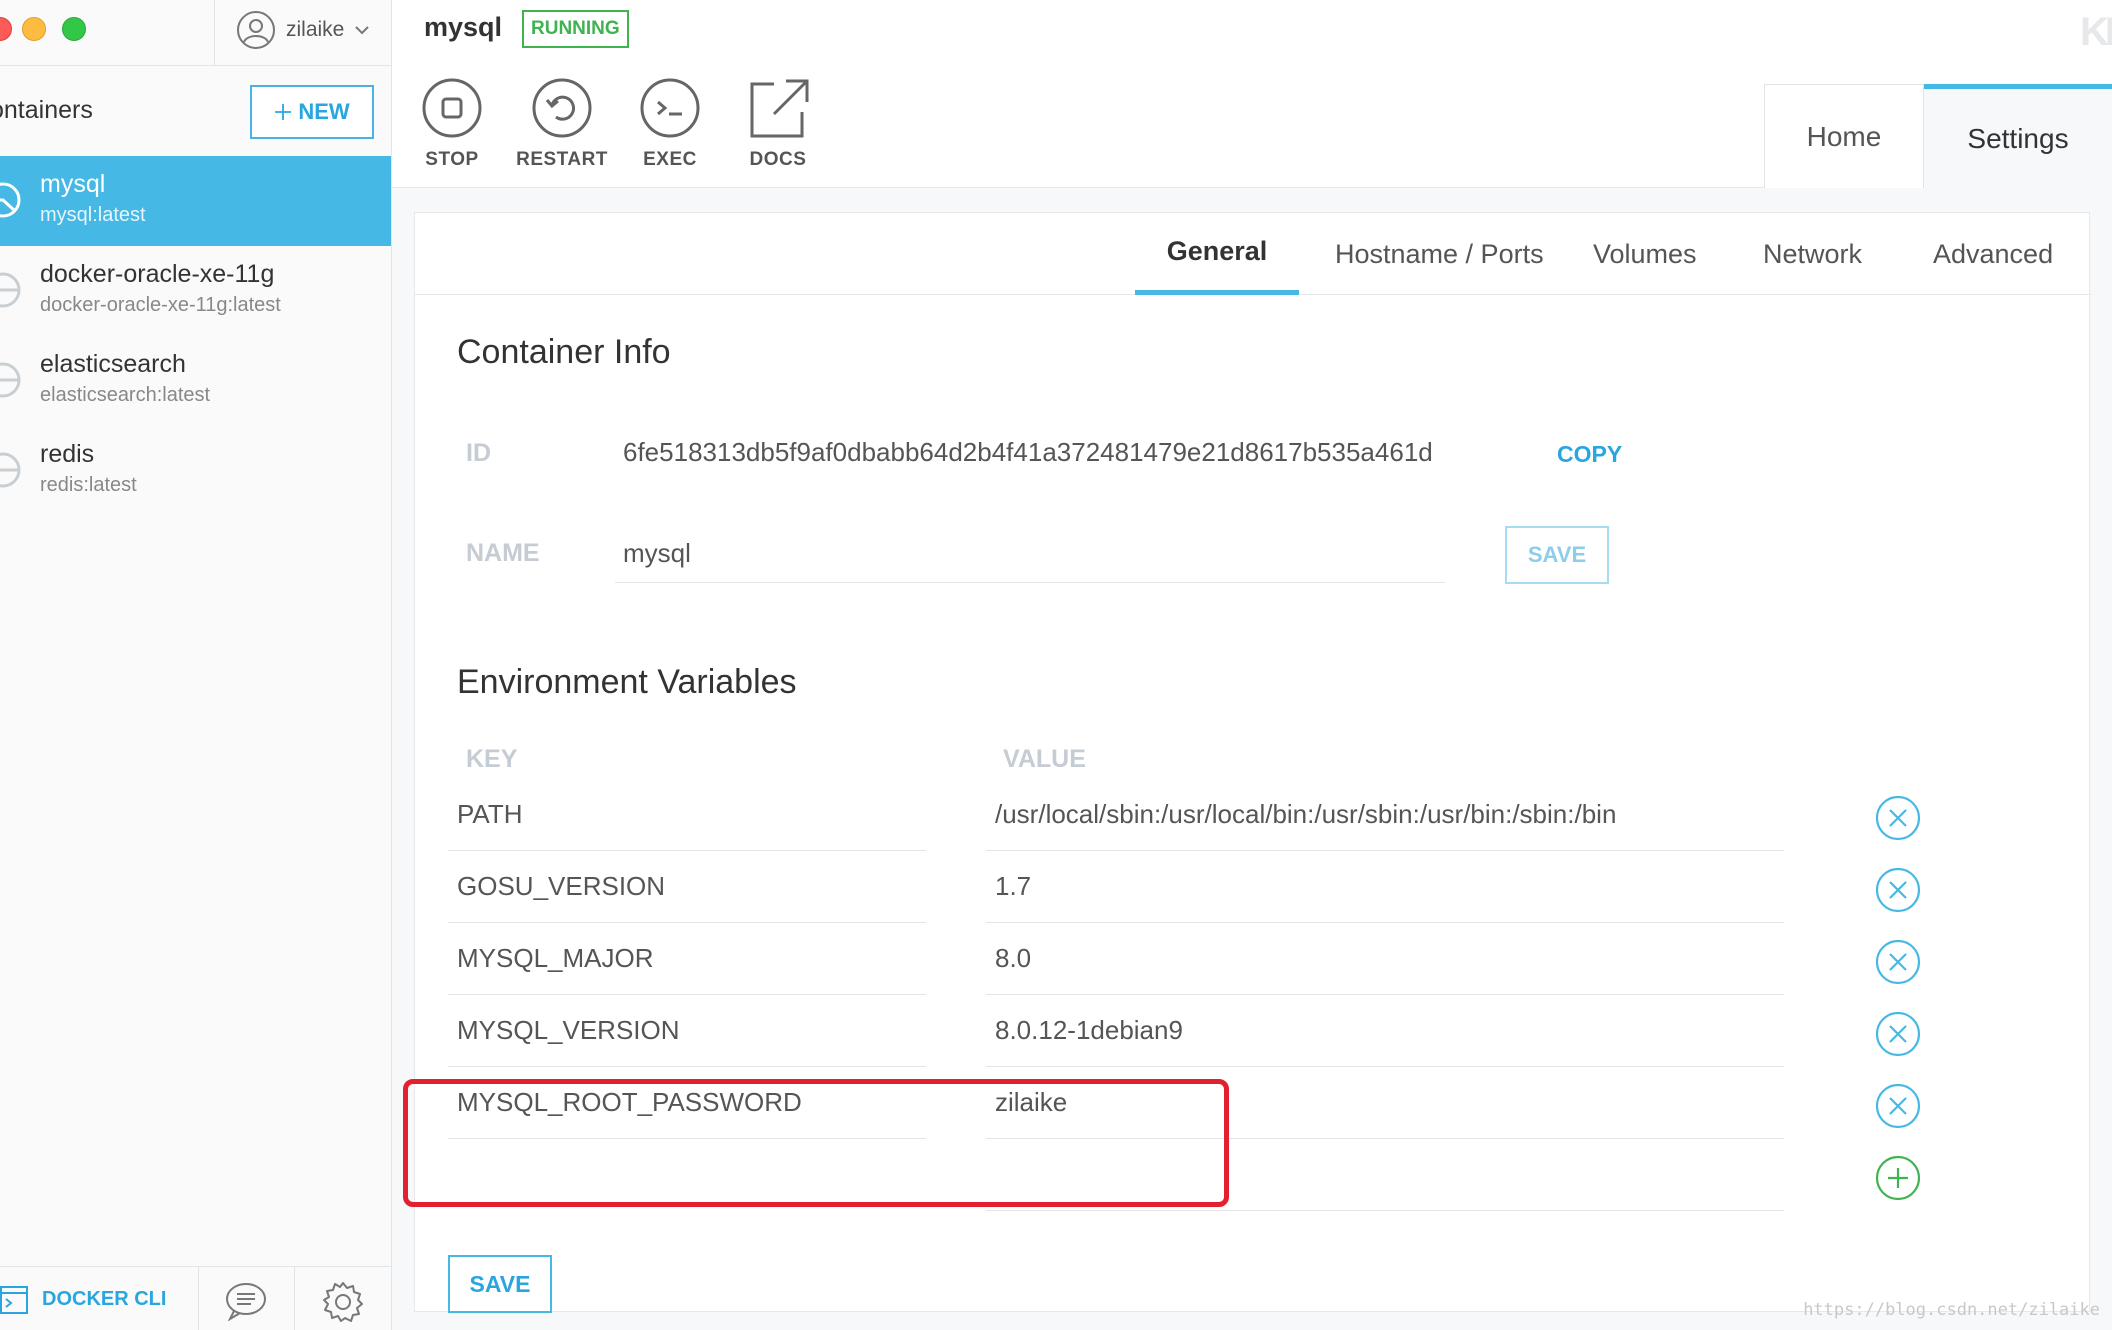  I want to click on container-title: mysql, so click(463, 27).